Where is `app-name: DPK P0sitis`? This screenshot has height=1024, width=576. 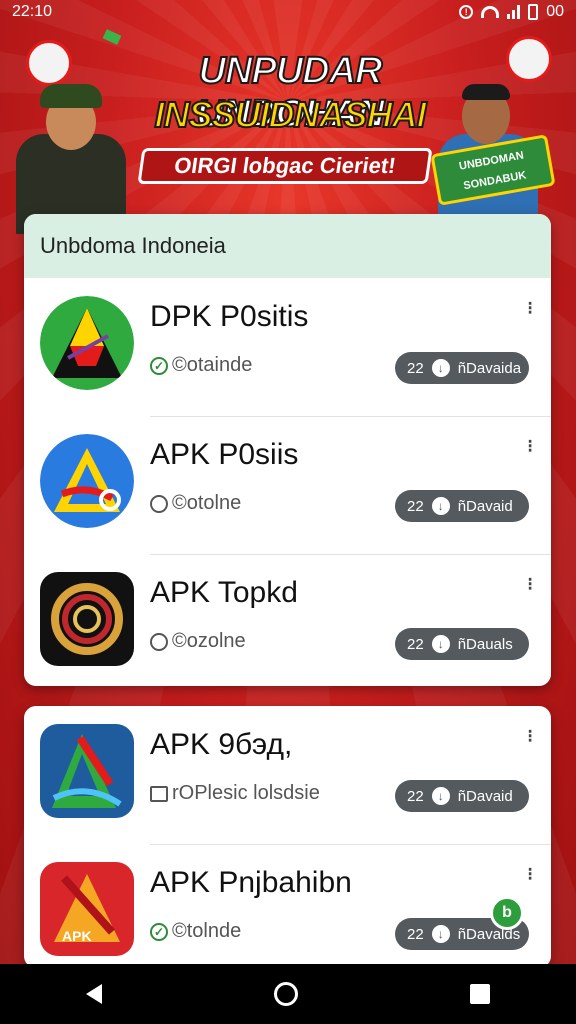
app-name: DPK P0sitis is located at coordinates (229, 316).